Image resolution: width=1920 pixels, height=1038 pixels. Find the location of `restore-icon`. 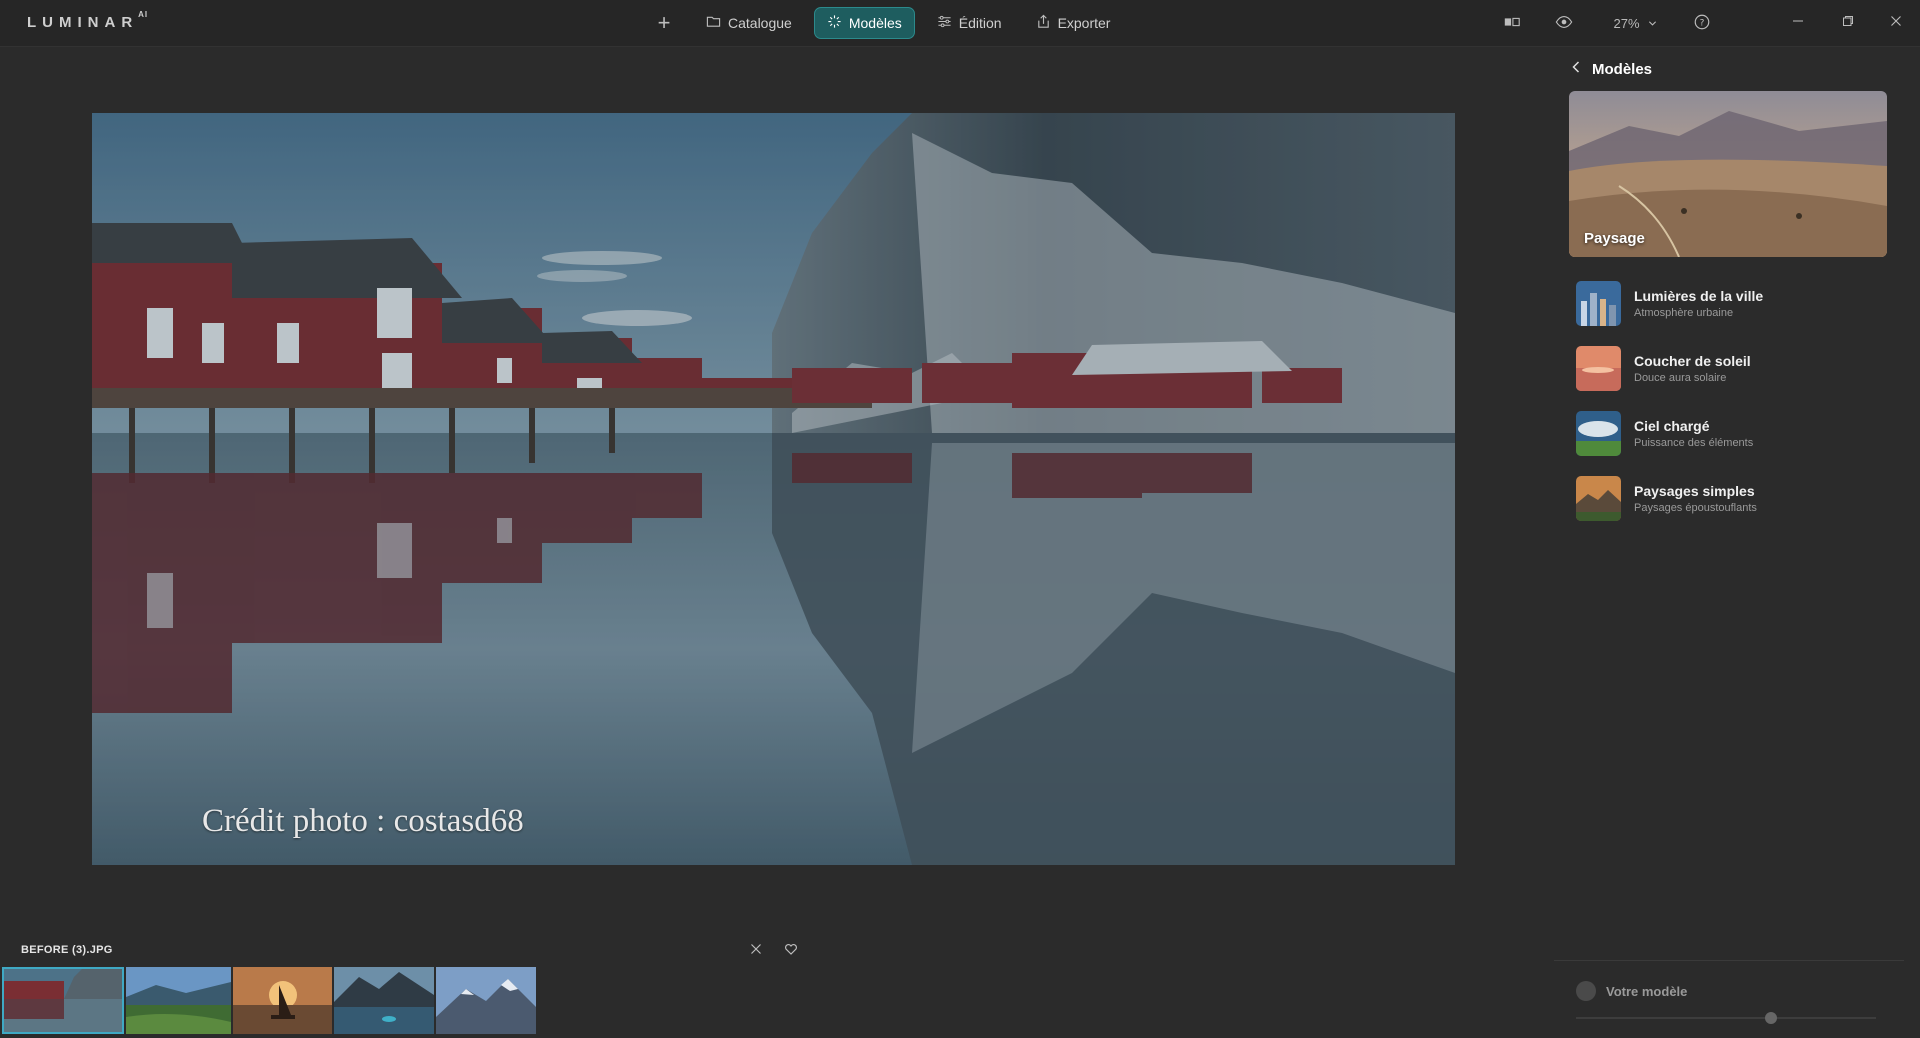

restore-icon is located at coordinates (1848, 23).